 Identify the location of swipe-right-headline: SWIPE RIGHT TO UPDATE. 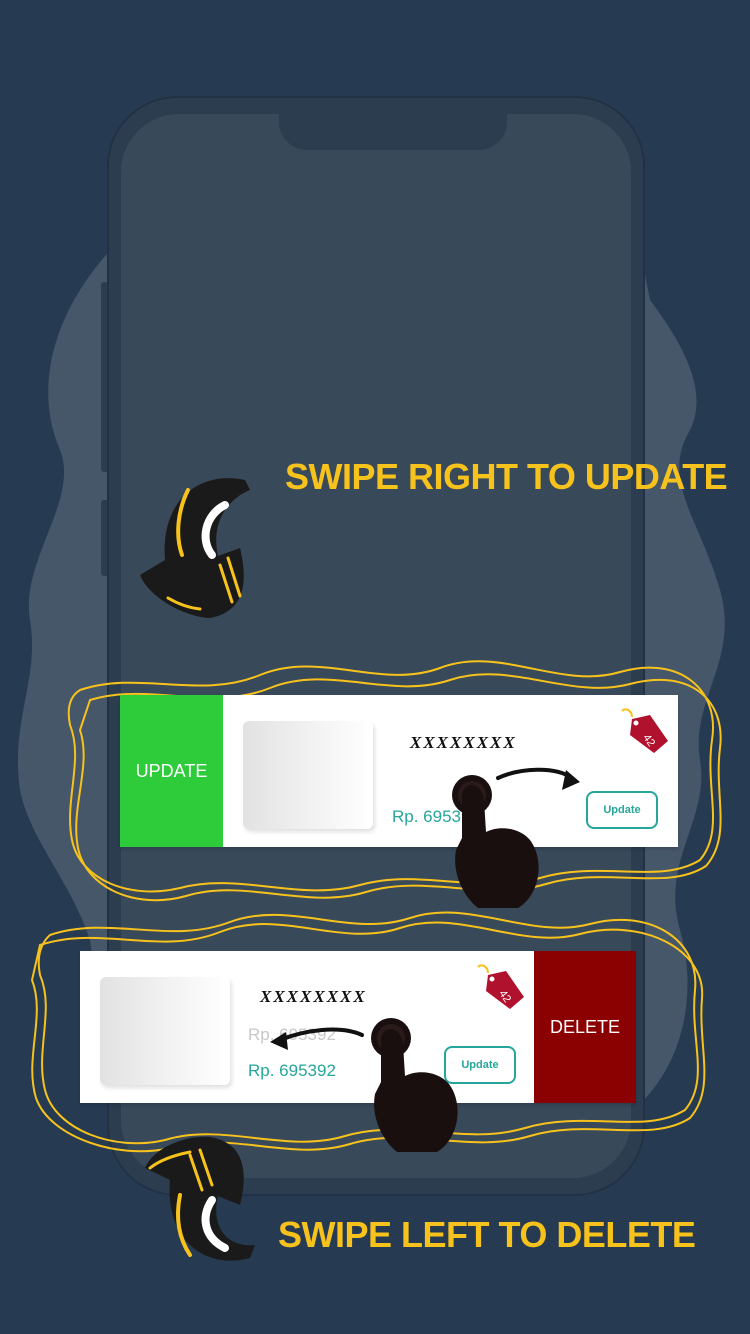
(506, 476).